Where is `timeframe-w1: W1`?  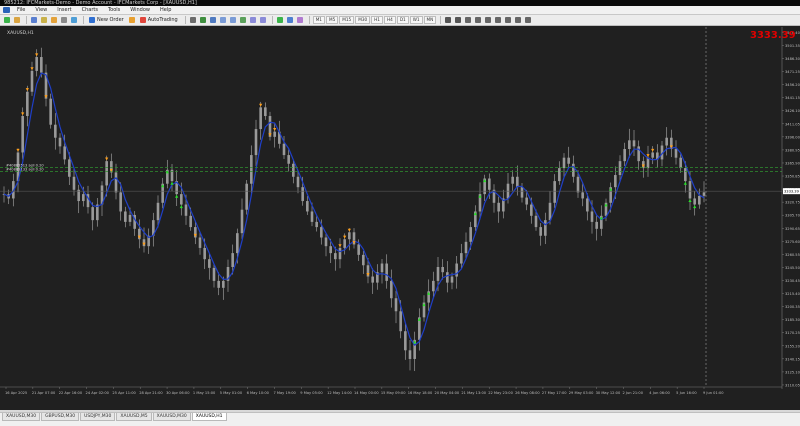 timeframe-w1: W1 is located at coordinates (416, 20).